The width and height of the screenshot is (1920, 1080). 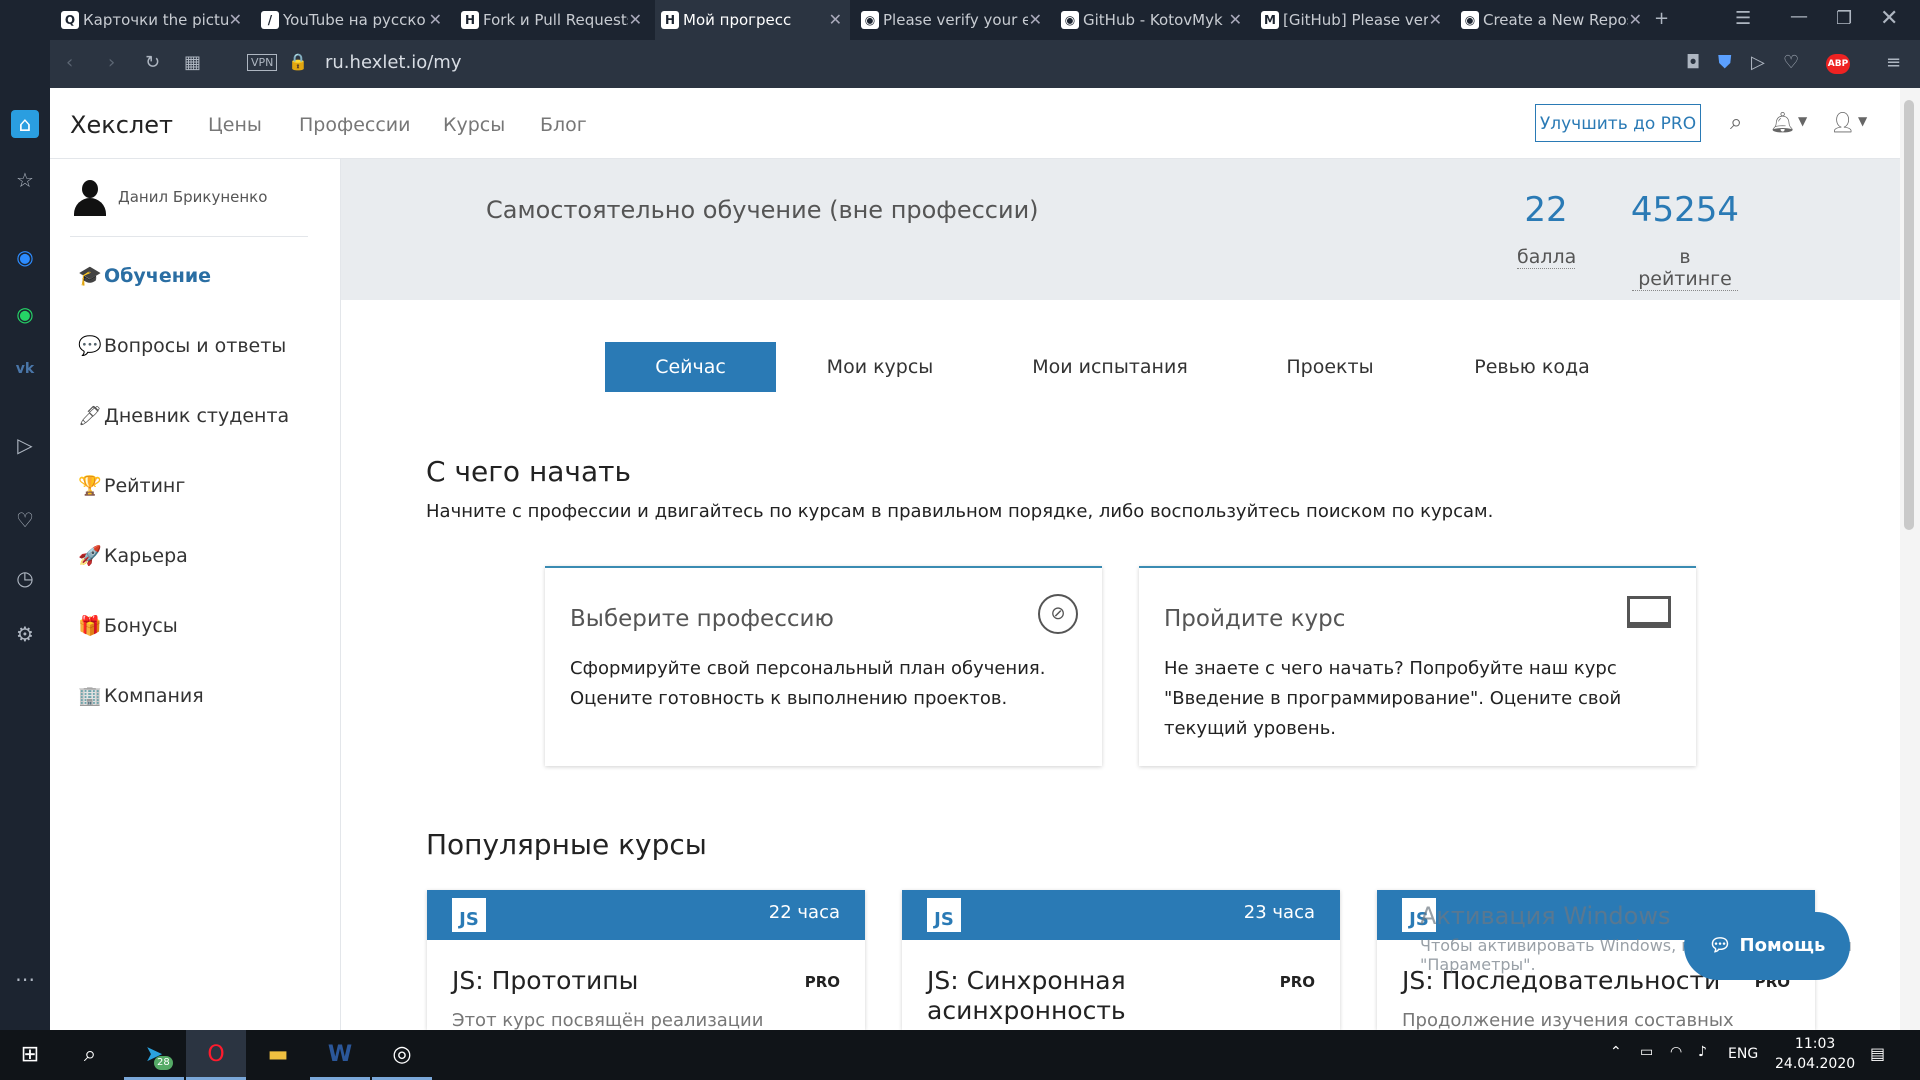 I want to click on wifi-icon: ◠, so click(x=1676, y=1052).